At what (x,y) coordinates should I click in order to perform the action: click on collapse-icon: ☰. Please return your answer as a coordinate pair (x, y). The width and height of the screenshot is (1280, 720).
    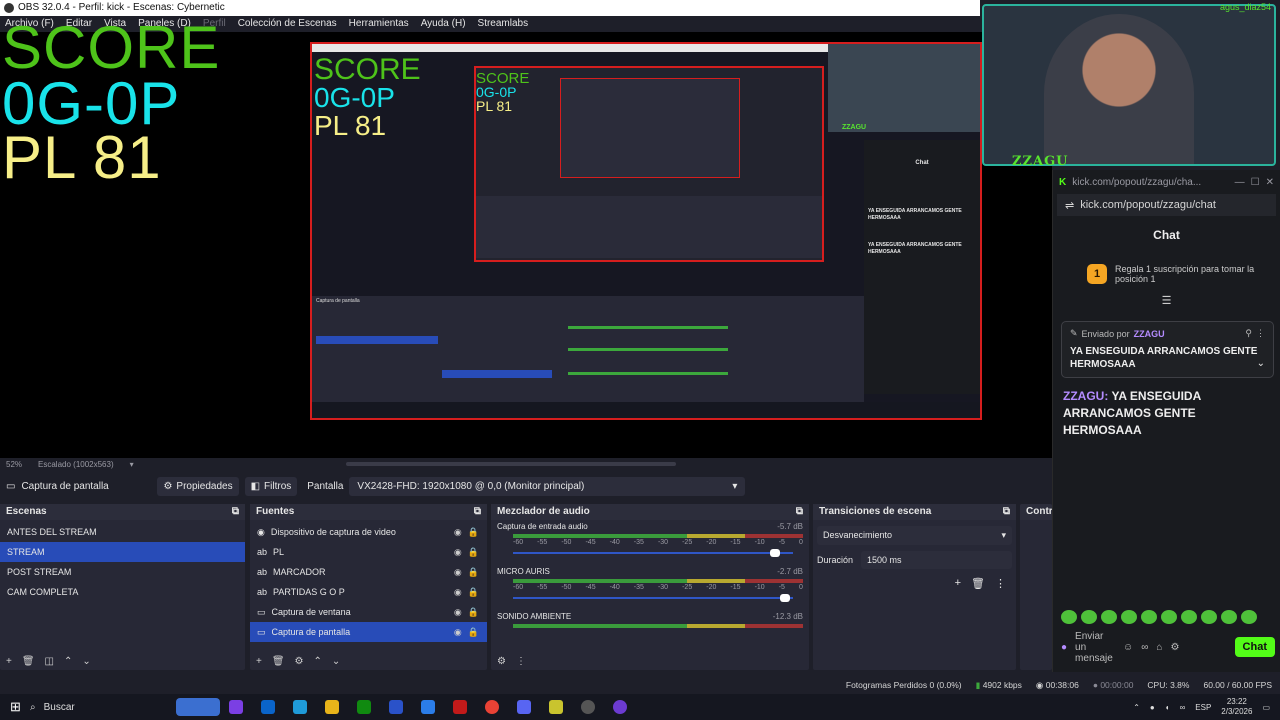
    Looking at the image, I should click on (1166, 300).